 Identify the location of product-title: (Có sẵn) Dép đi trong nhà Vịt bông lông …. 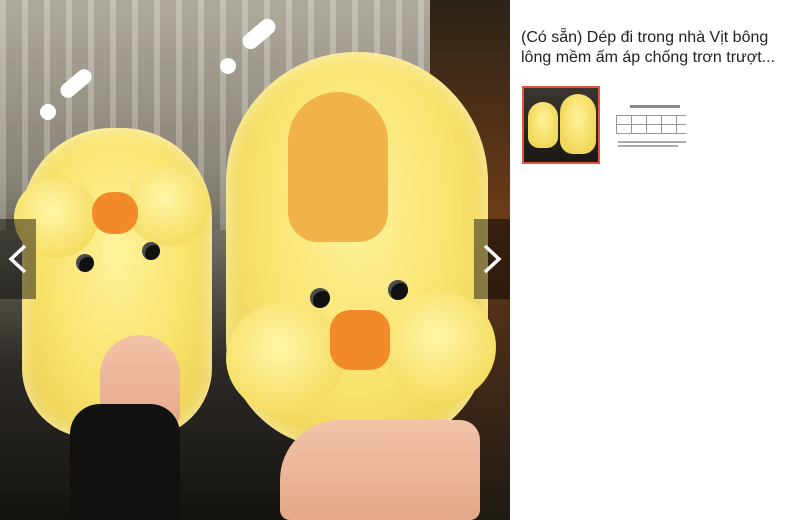
(648, 47).